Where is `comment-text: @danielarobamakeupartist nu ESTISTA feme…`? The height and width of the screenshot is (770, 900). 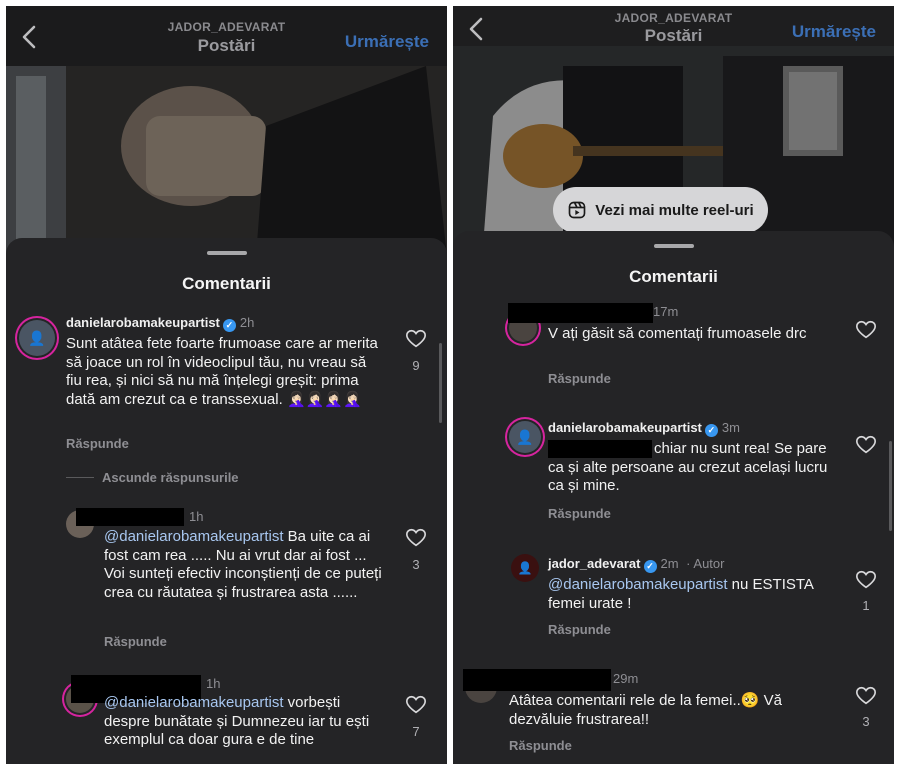
comment-text: @danielarobamakeupartist nu ESTISTA feme… is located at coordinates (688, 594).